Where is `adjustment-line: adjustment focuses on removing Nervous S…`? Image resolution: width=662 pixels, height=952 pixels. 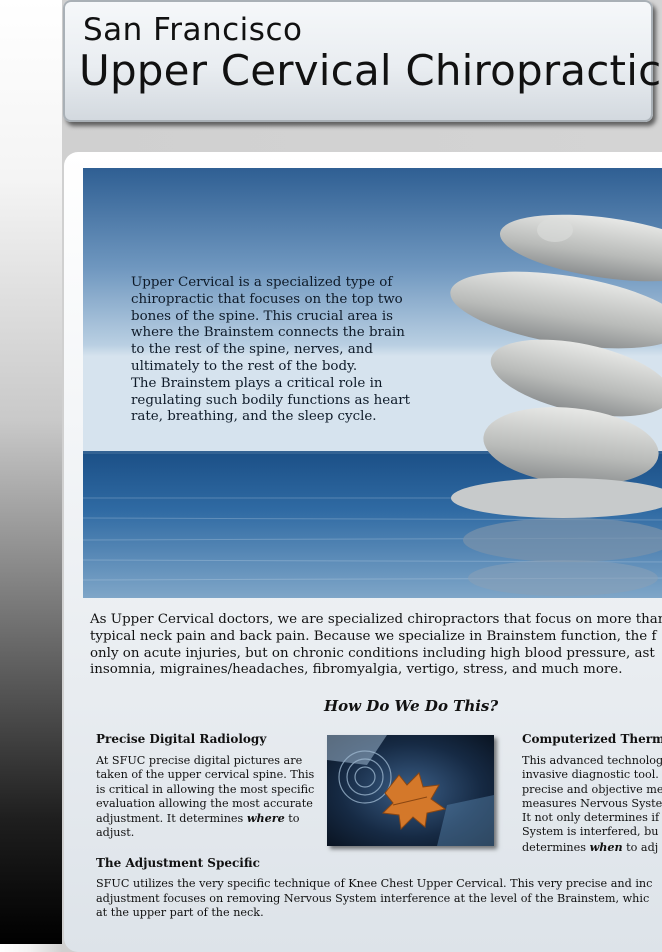
adjustment-line: adjustment focuses on removing Nervous S… is located at coordinates (373, 898).